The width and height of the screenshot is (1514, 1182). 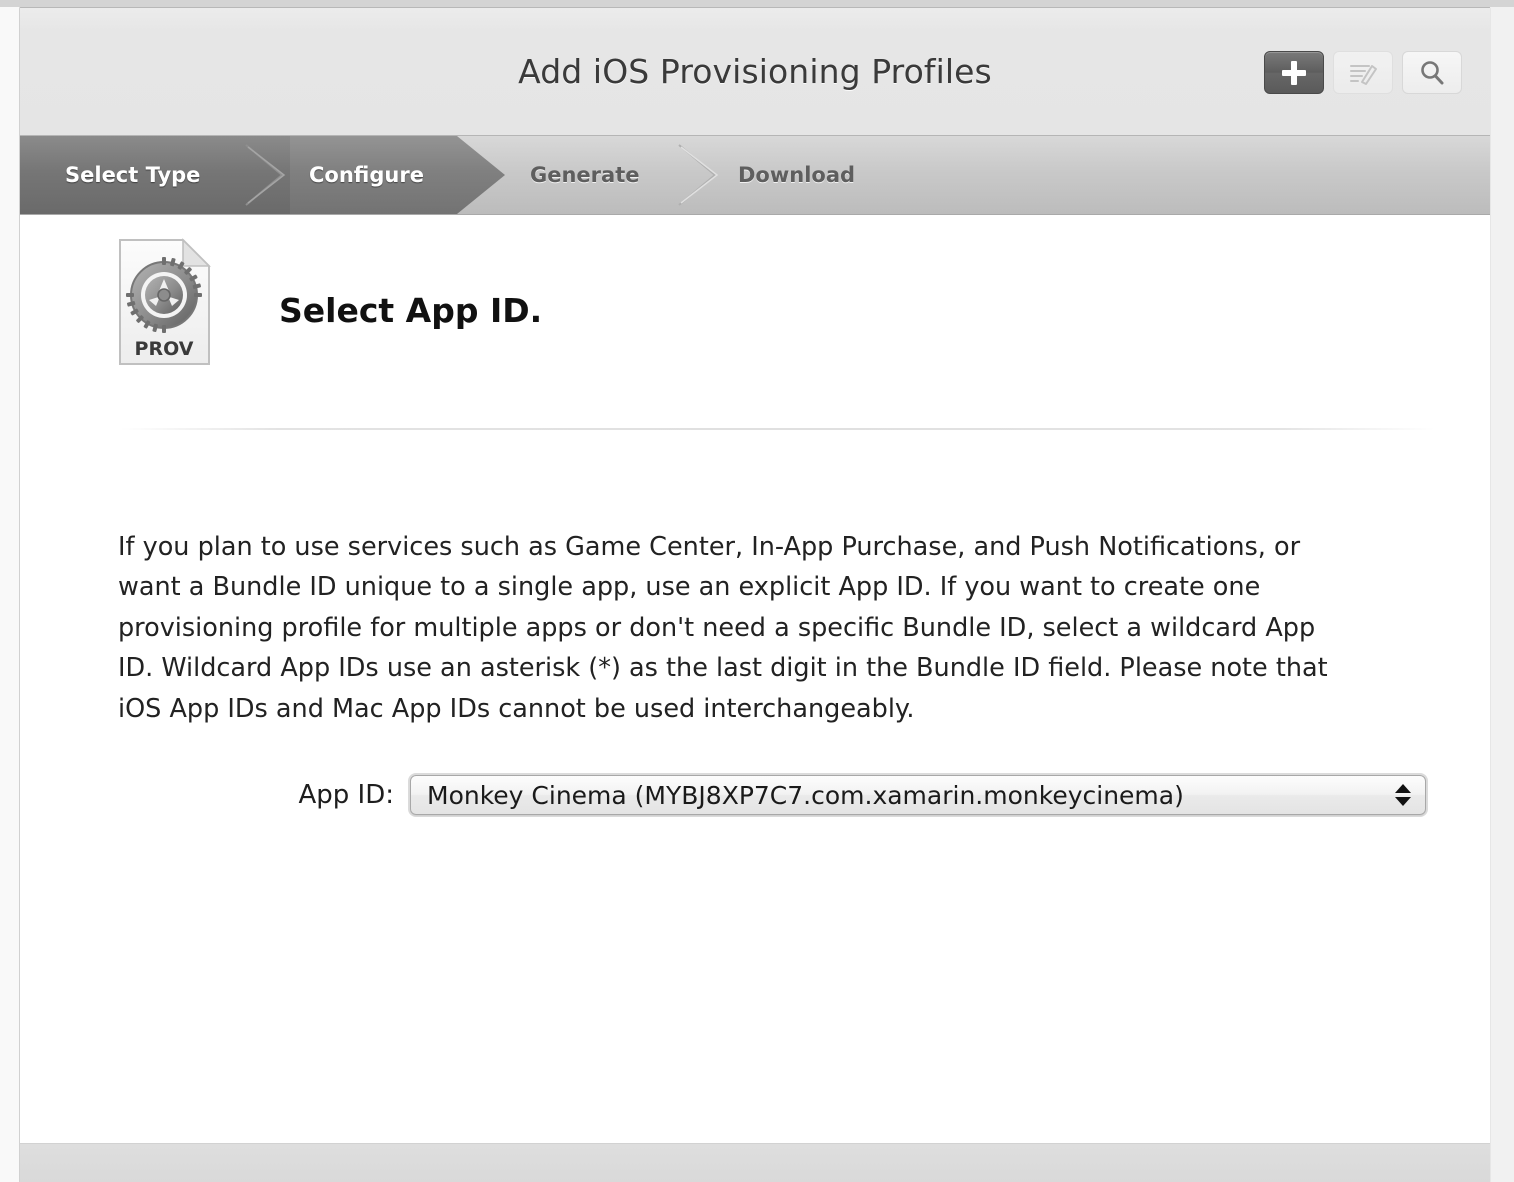 I want to click on plus-icon, so click(x=1294, y=72).